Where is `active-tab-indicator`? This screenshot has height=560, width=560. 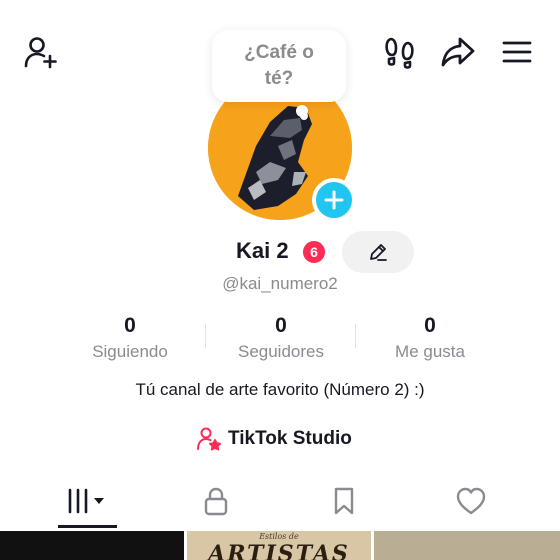
active-tab-indicator is located at coordinates (87, 526).